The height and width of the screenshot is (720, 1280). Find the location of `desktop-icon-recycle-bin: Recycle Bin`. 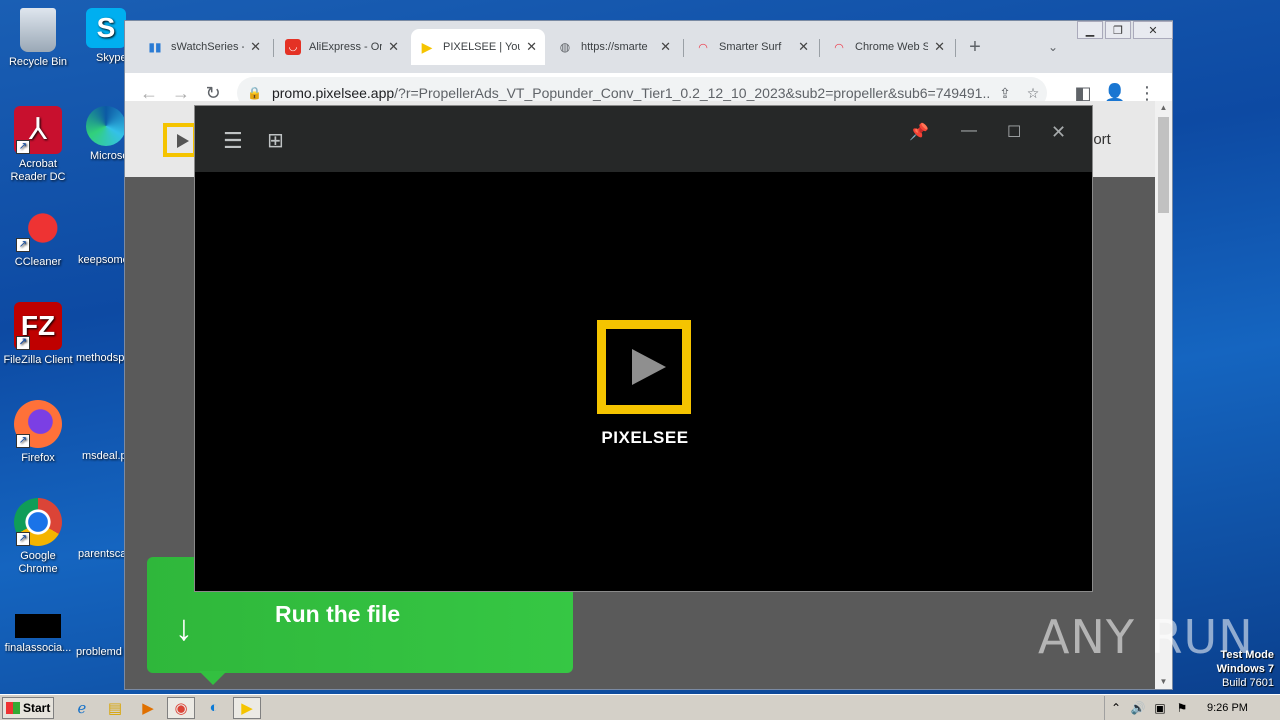

desktop-icon-recycle-bin: Recycle Bin is located at coordinates (38, 38).